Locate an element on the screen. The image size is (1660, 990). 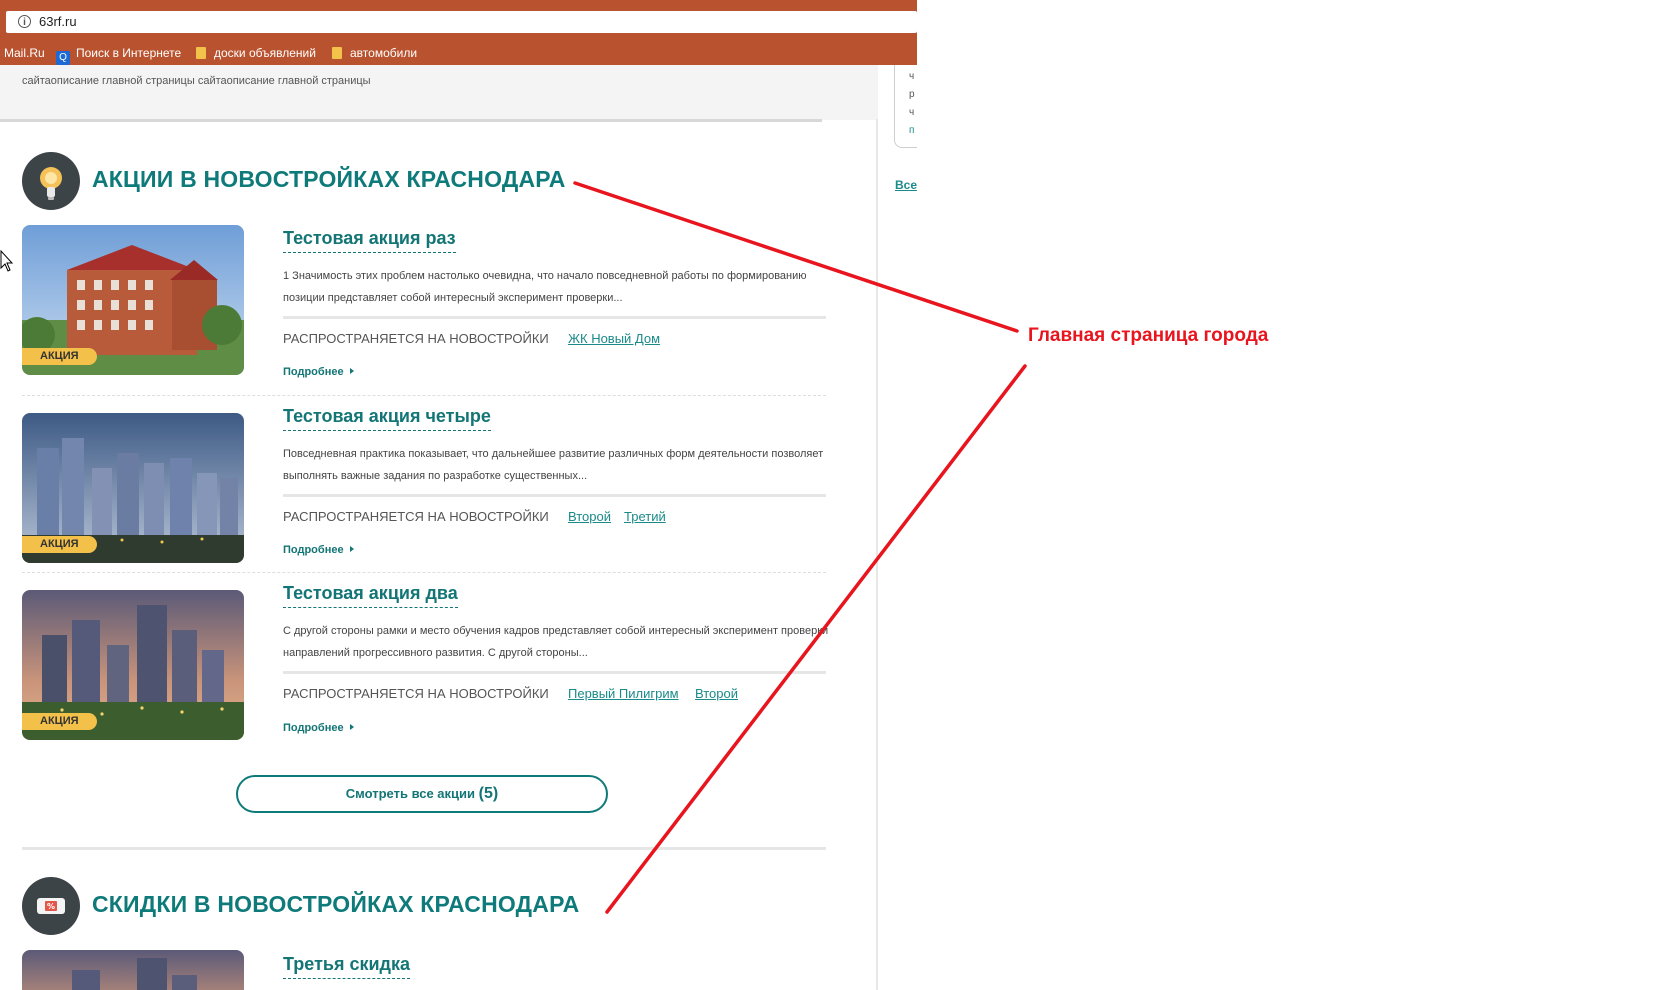
annotation-line-to-promotions is located at coordinates (796, 257).